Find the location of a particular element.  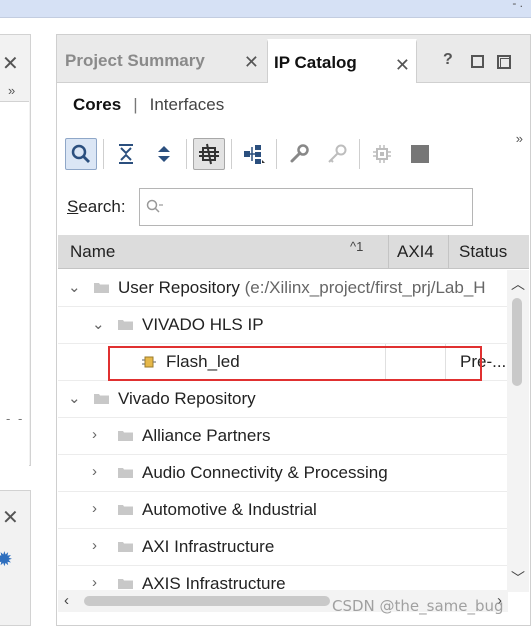

search-label: Search: is located at coordinates (96, 206).